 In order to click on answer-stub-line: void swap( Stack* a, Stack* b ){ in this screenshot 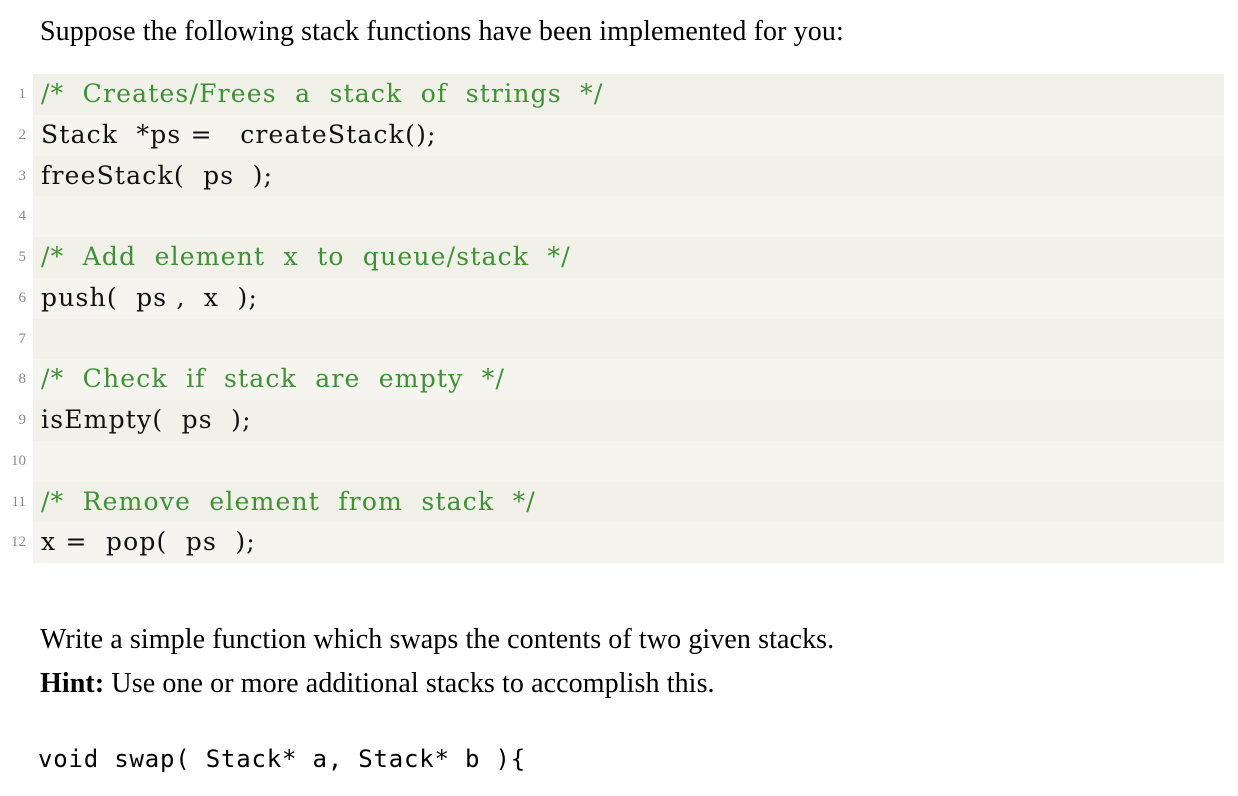, I will do `click(282, 759)`.